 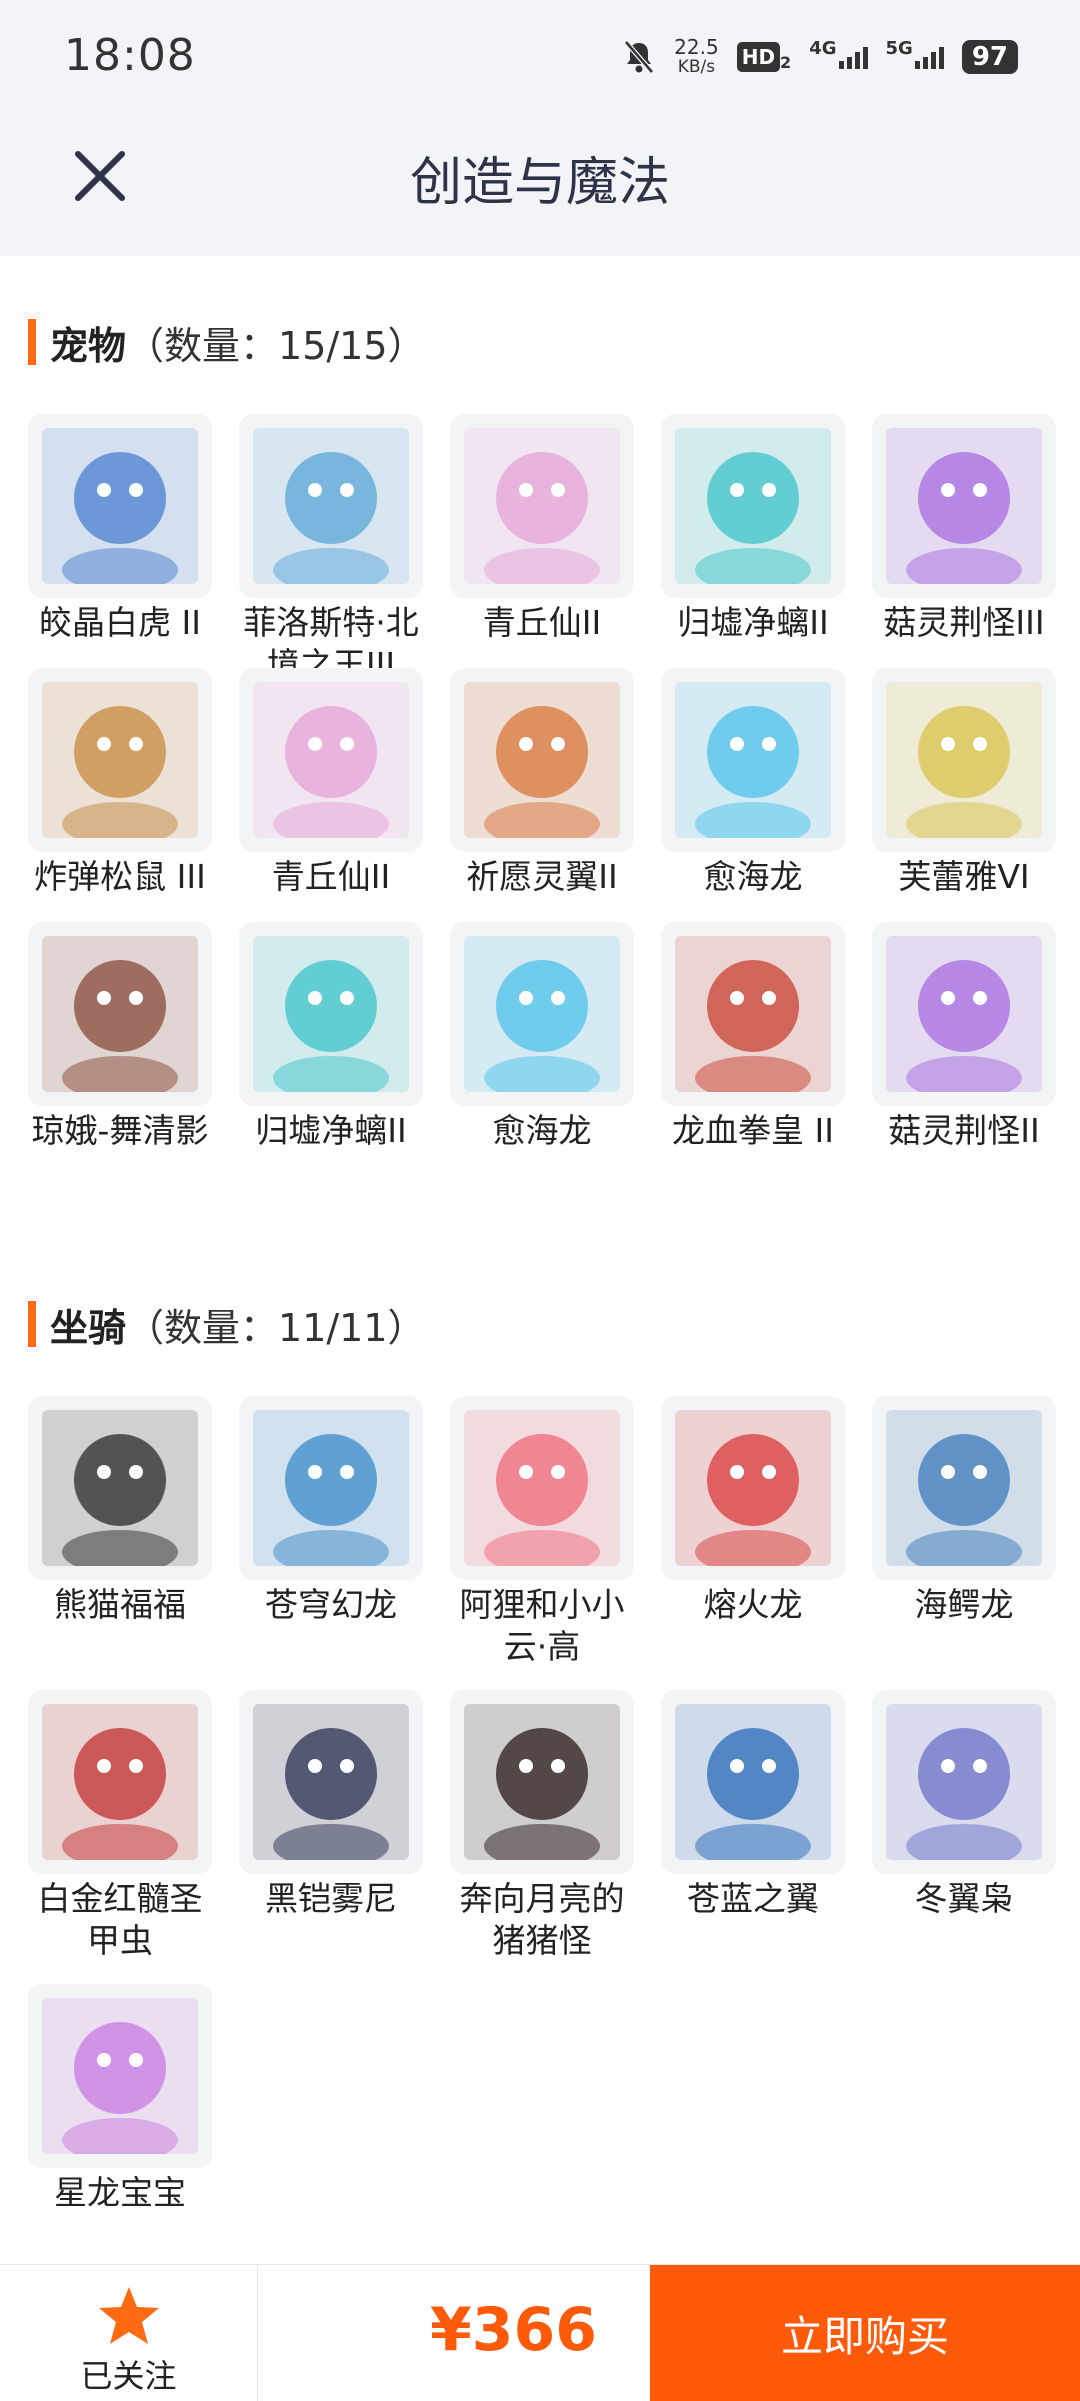 What do you see at coordinates (542, 1782) in the screenshot?
I see `pig-icon` at bounding box center [542, 1782].